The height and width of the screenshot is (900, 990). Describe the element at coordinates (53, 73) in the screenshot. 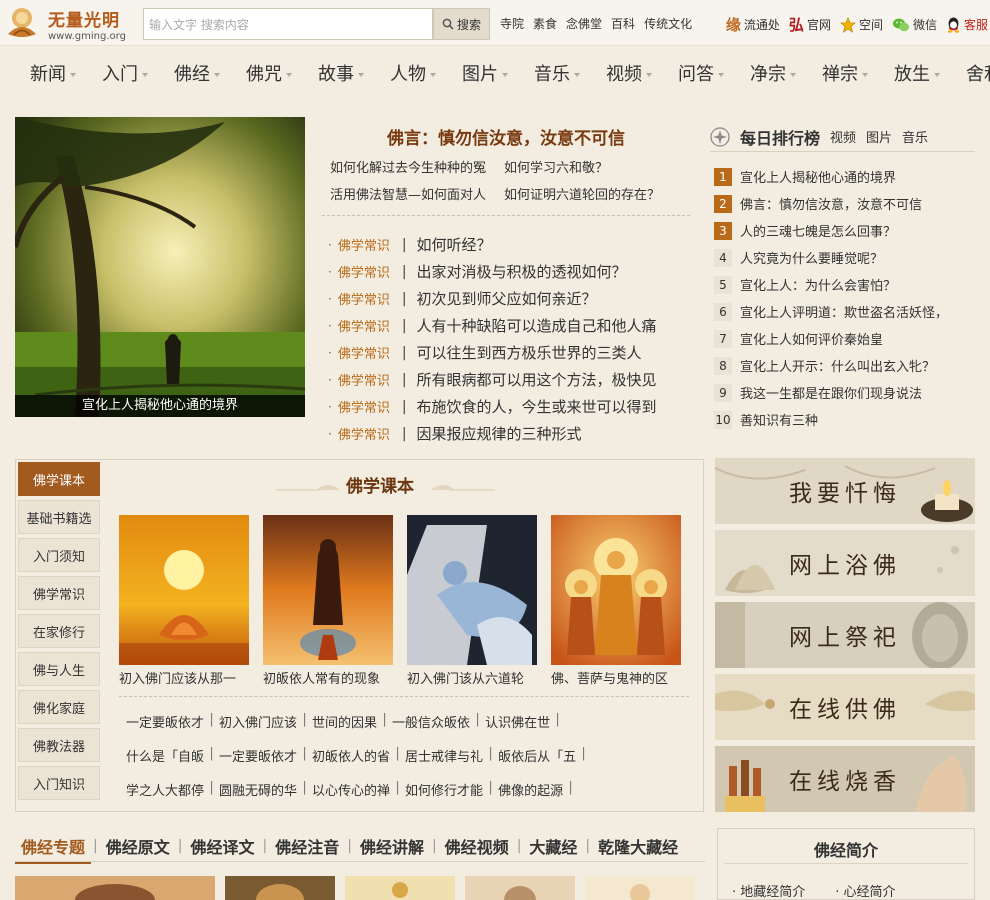

I see `nav-news: 新闻` at that location.